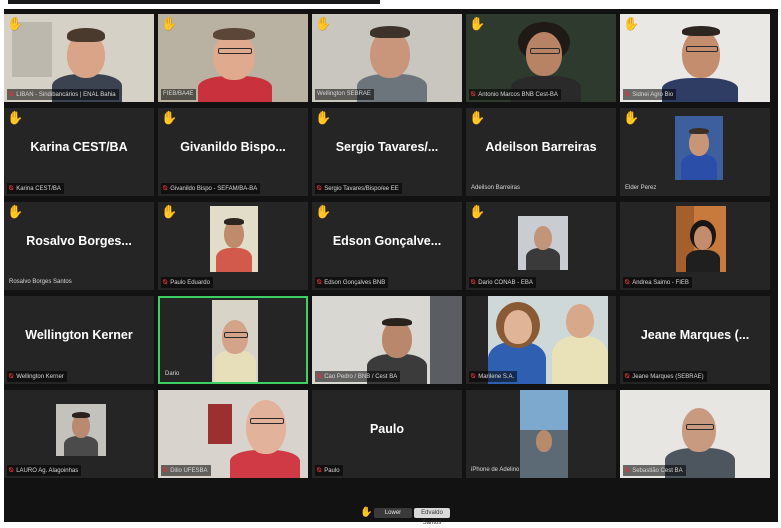 The image size is (781, 528). Describe the element at coordinates (63, 94) in the screenshot. I see `participant-name-label: ⍉ LIBAN - Sindibancários | ENAL Bahia` at that location.